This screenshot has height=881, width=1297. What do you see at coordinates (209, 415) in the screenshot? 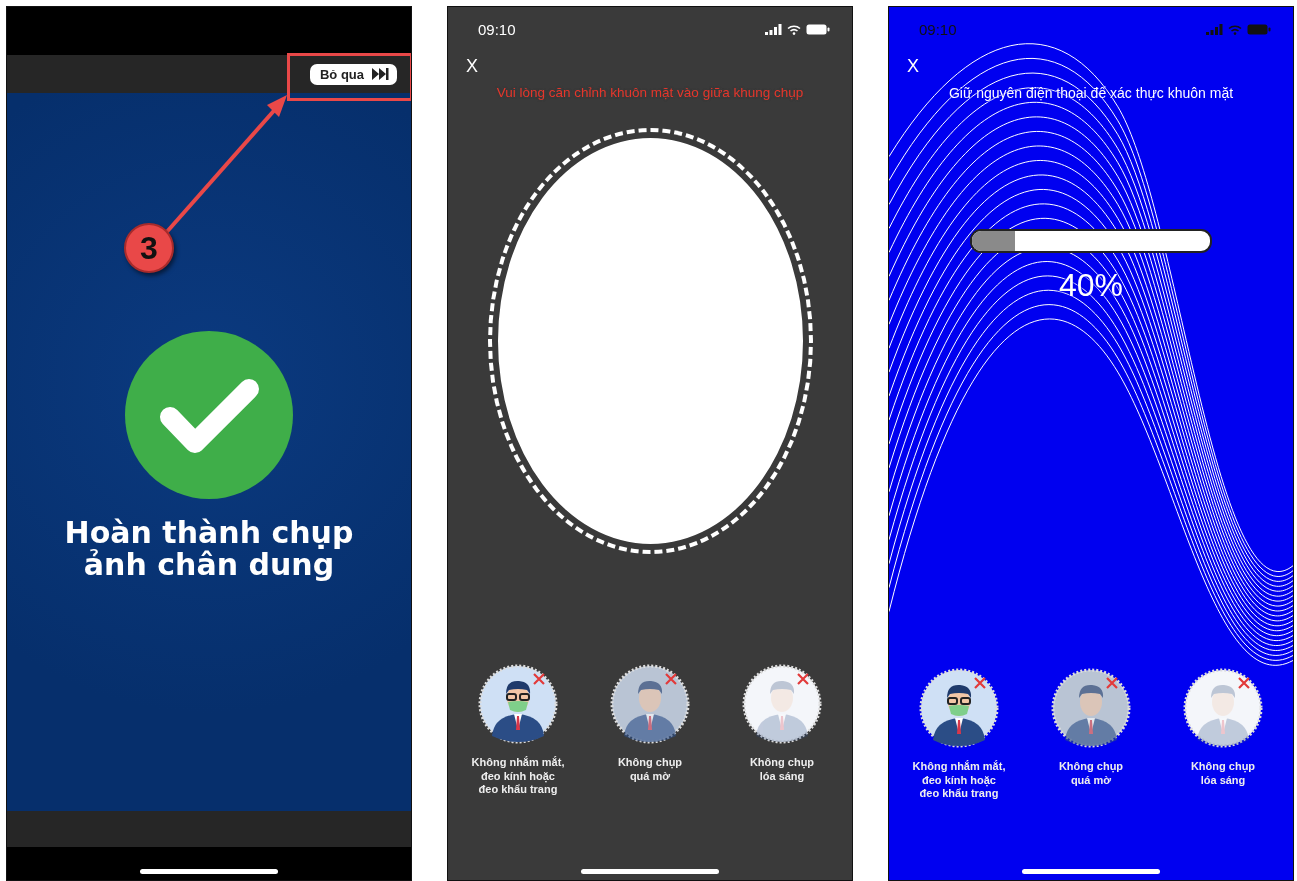
I see `success-check-icon` at bounding box center [209, 415].